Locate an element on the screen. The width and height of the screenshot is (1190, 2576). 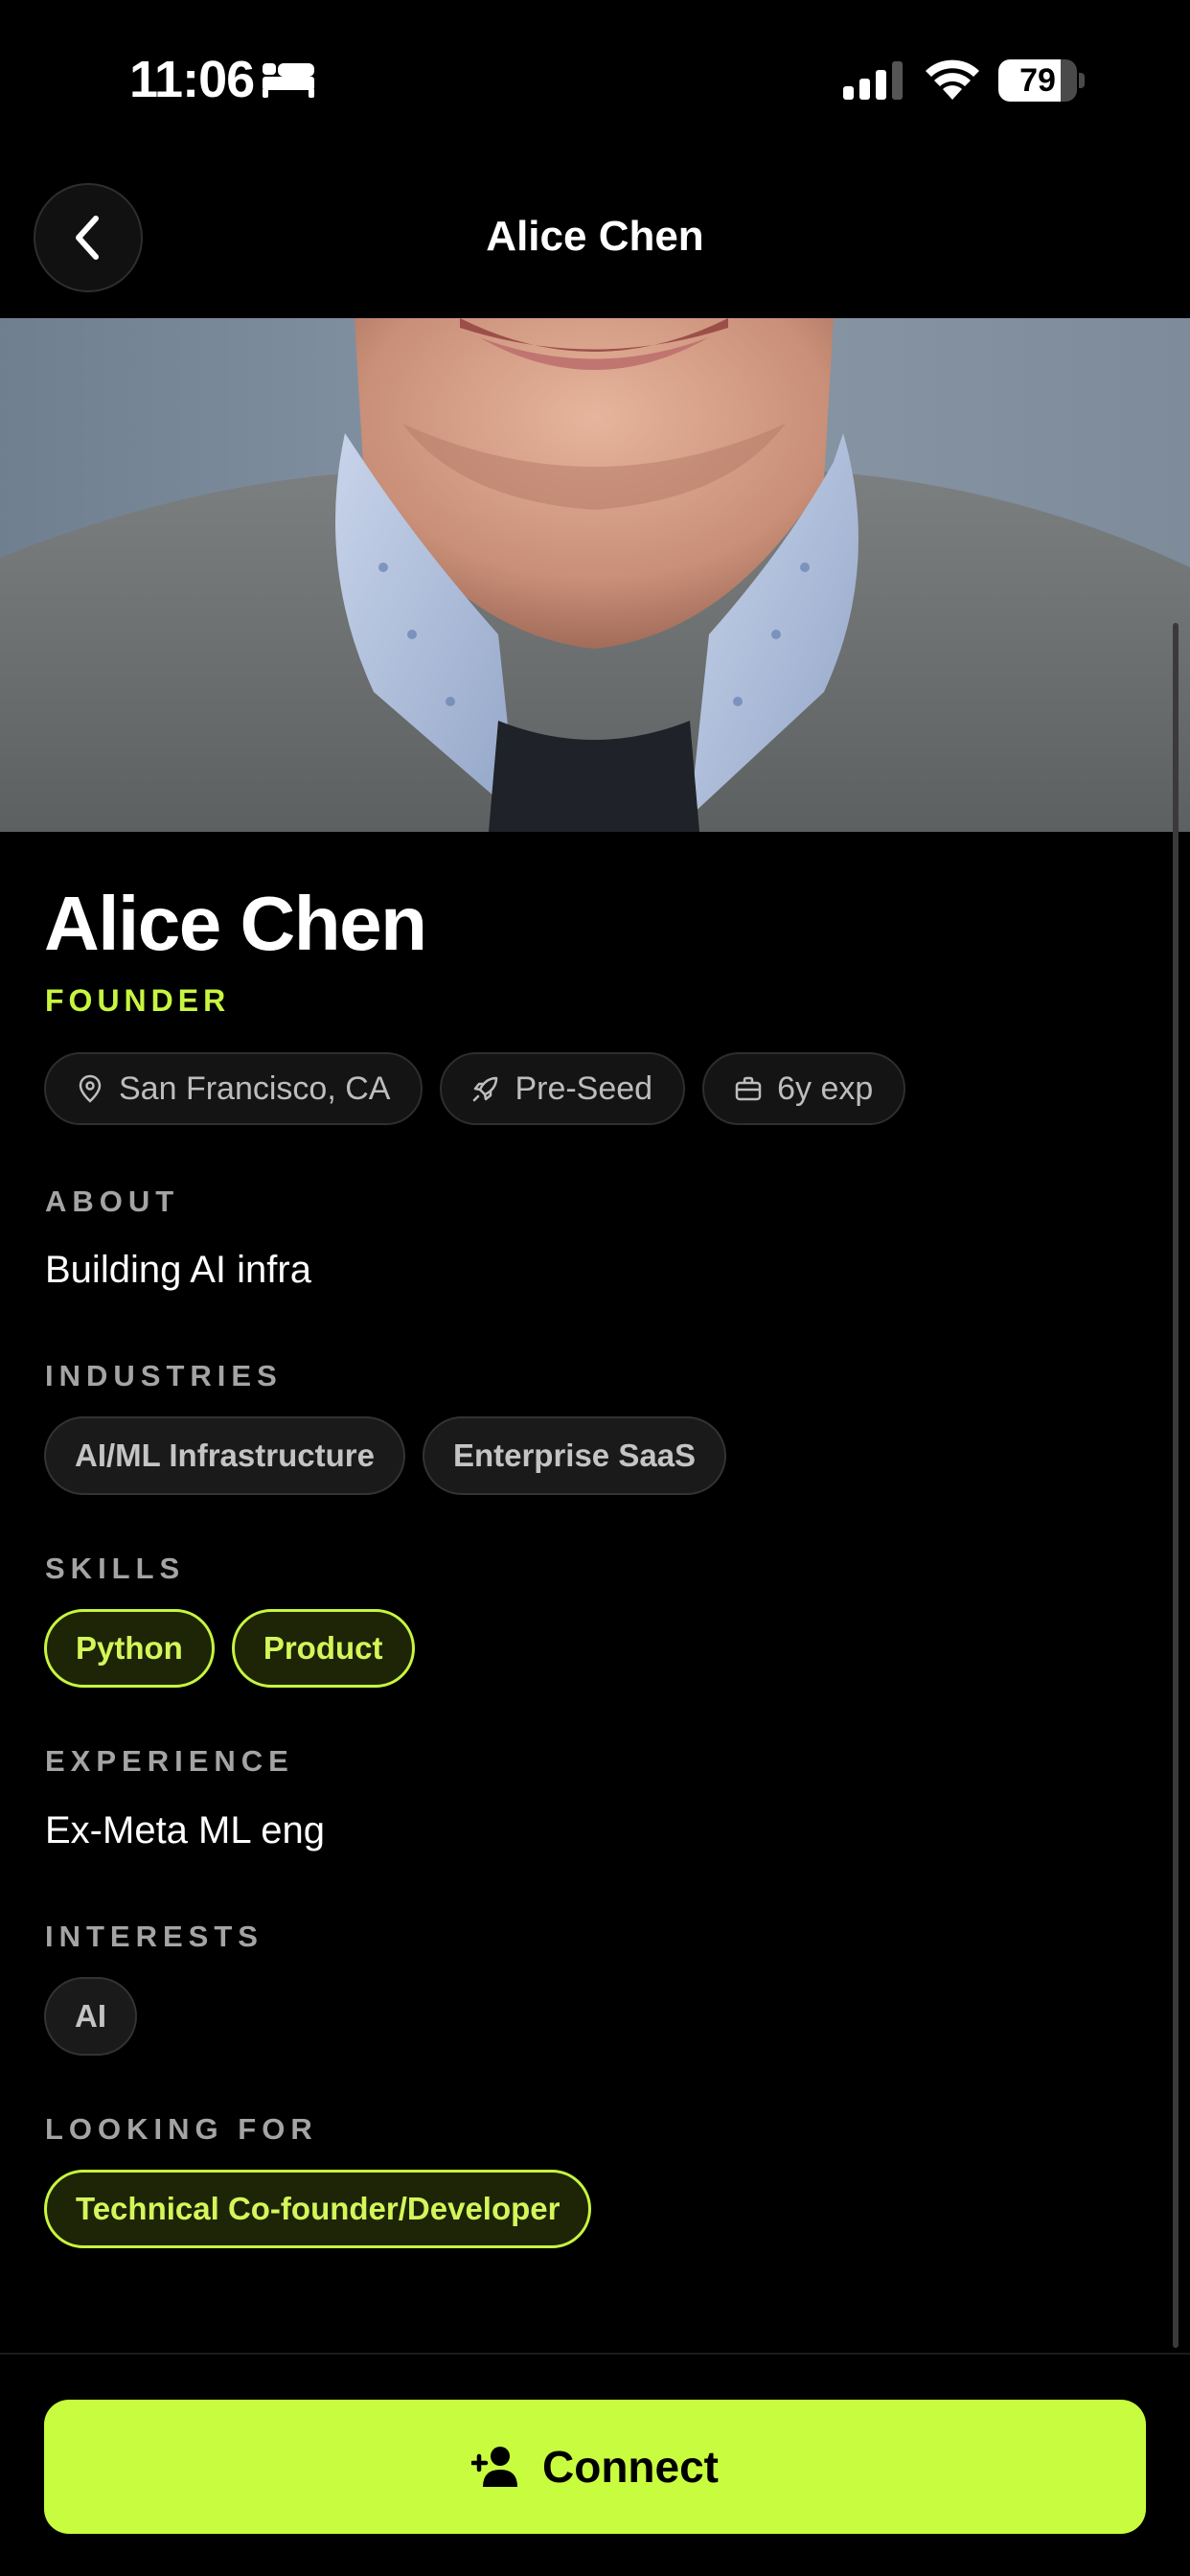
skill-chip: Python is located at coordinates (129, 1648).